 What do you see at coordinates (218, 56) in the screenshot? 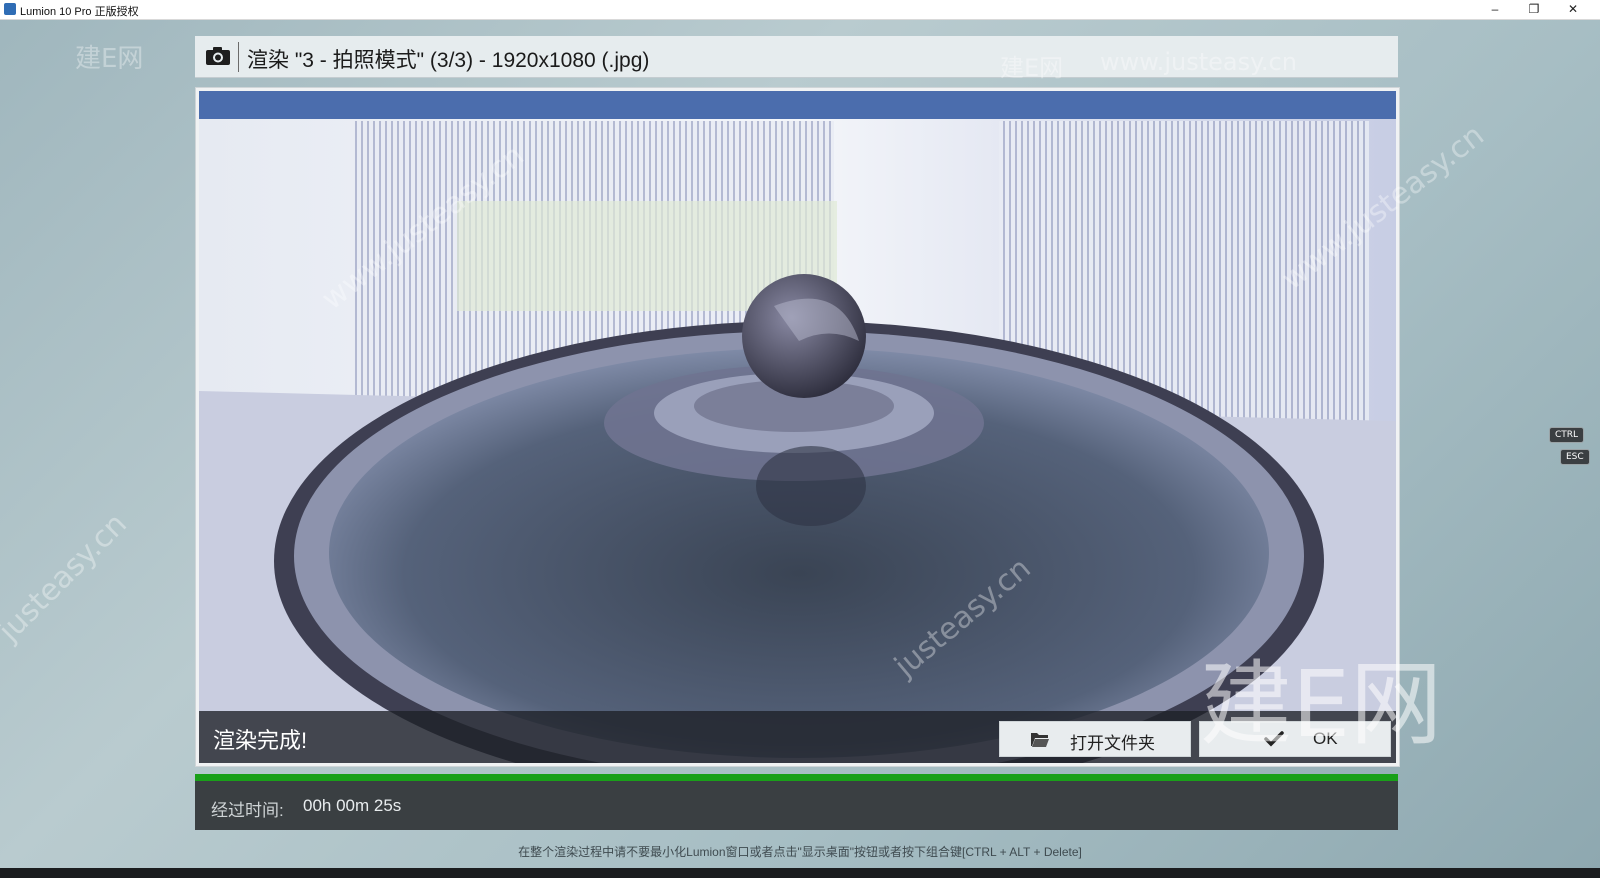
I see `camera-icon` at bounding box center [218, 56].